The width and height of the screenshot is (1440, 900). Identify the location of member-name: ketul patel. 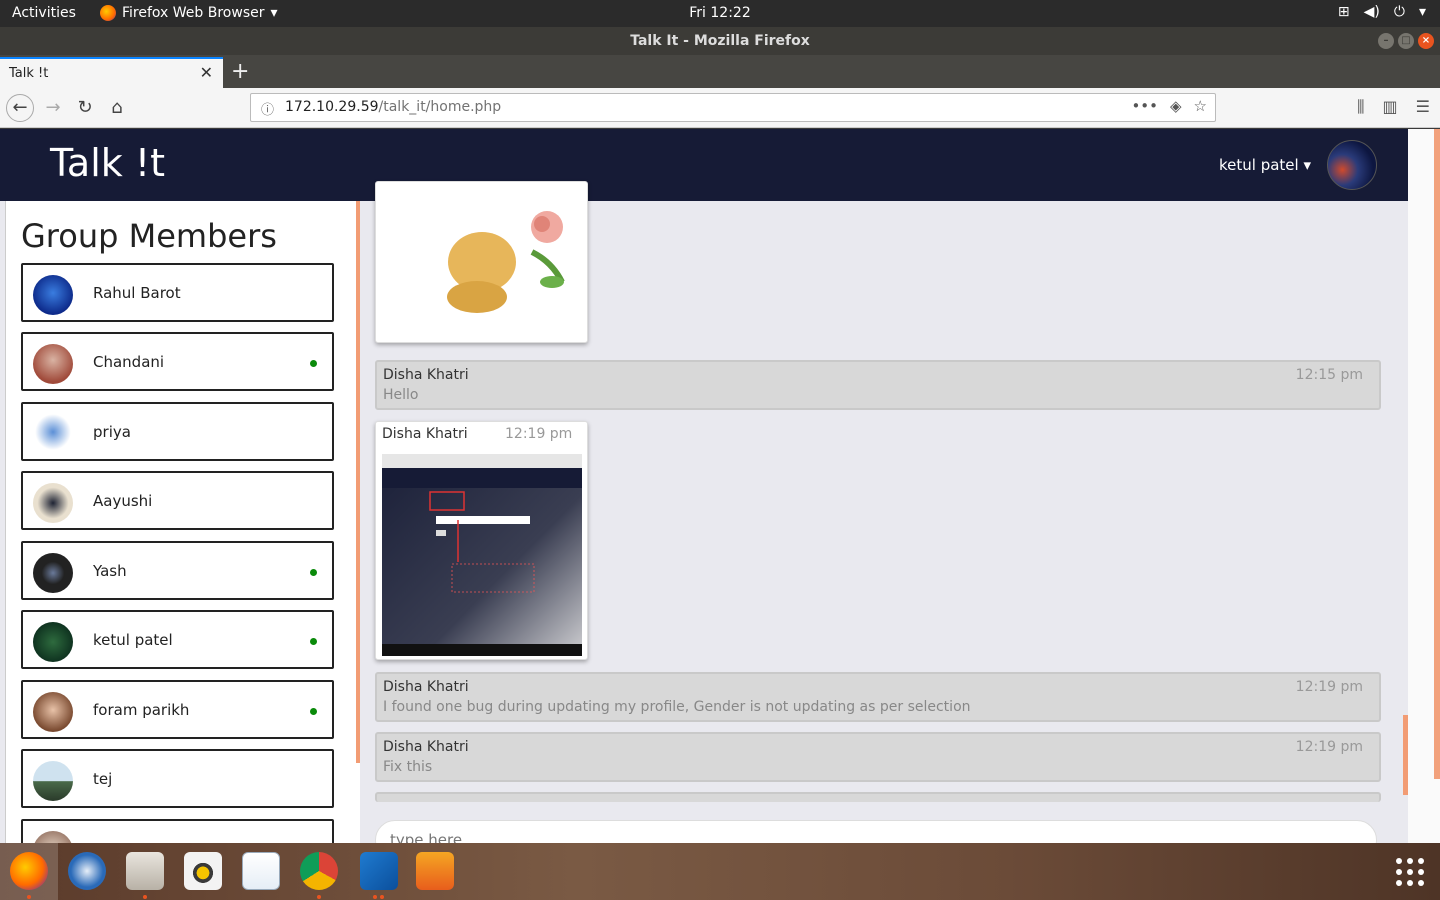
(133, 640).